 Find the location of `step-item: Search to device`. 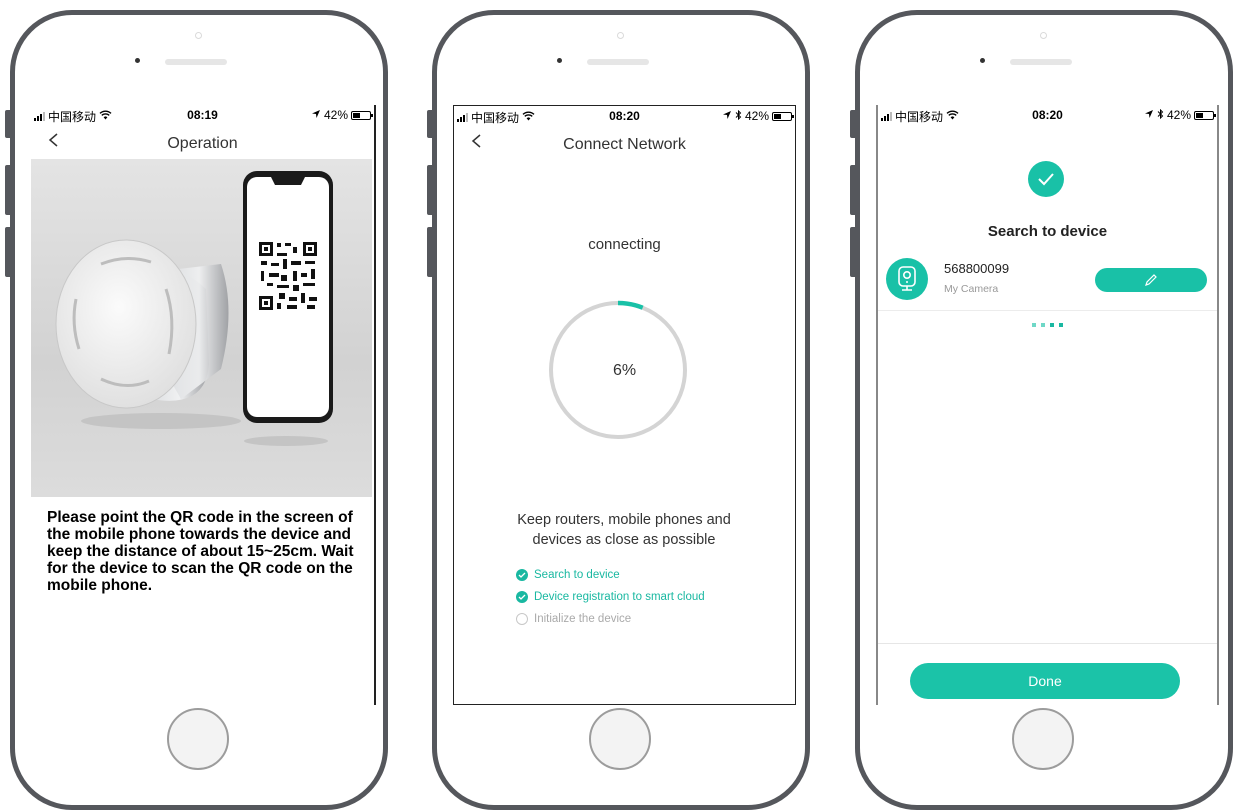

step-item: Search to device is located at coordinates (610, 575).